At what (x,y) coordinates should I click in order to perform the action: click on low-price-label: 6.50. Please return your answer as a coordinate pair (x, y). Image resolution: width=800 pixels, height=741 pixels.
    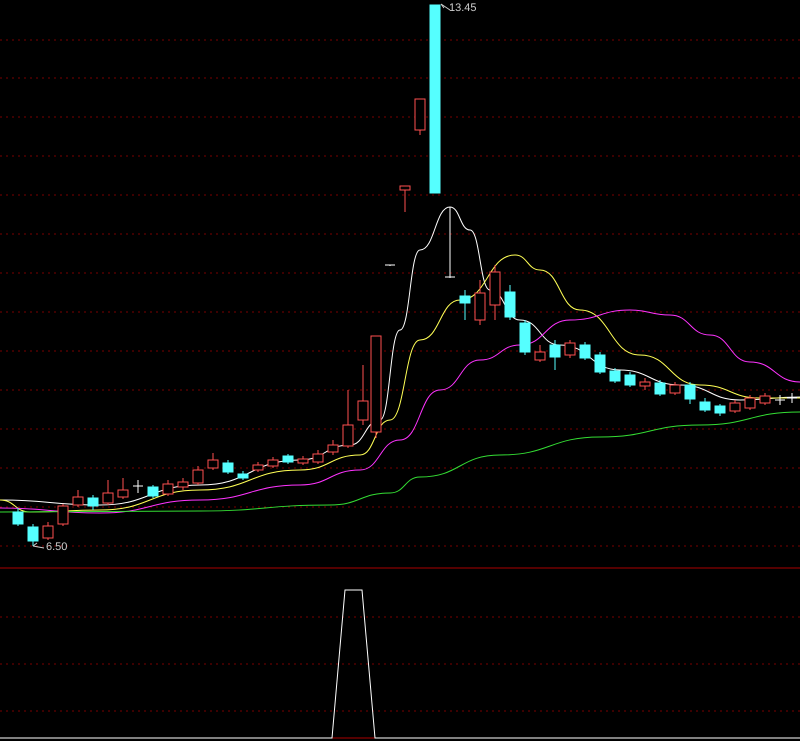
    Looking at the image, I should click on (57, 547).